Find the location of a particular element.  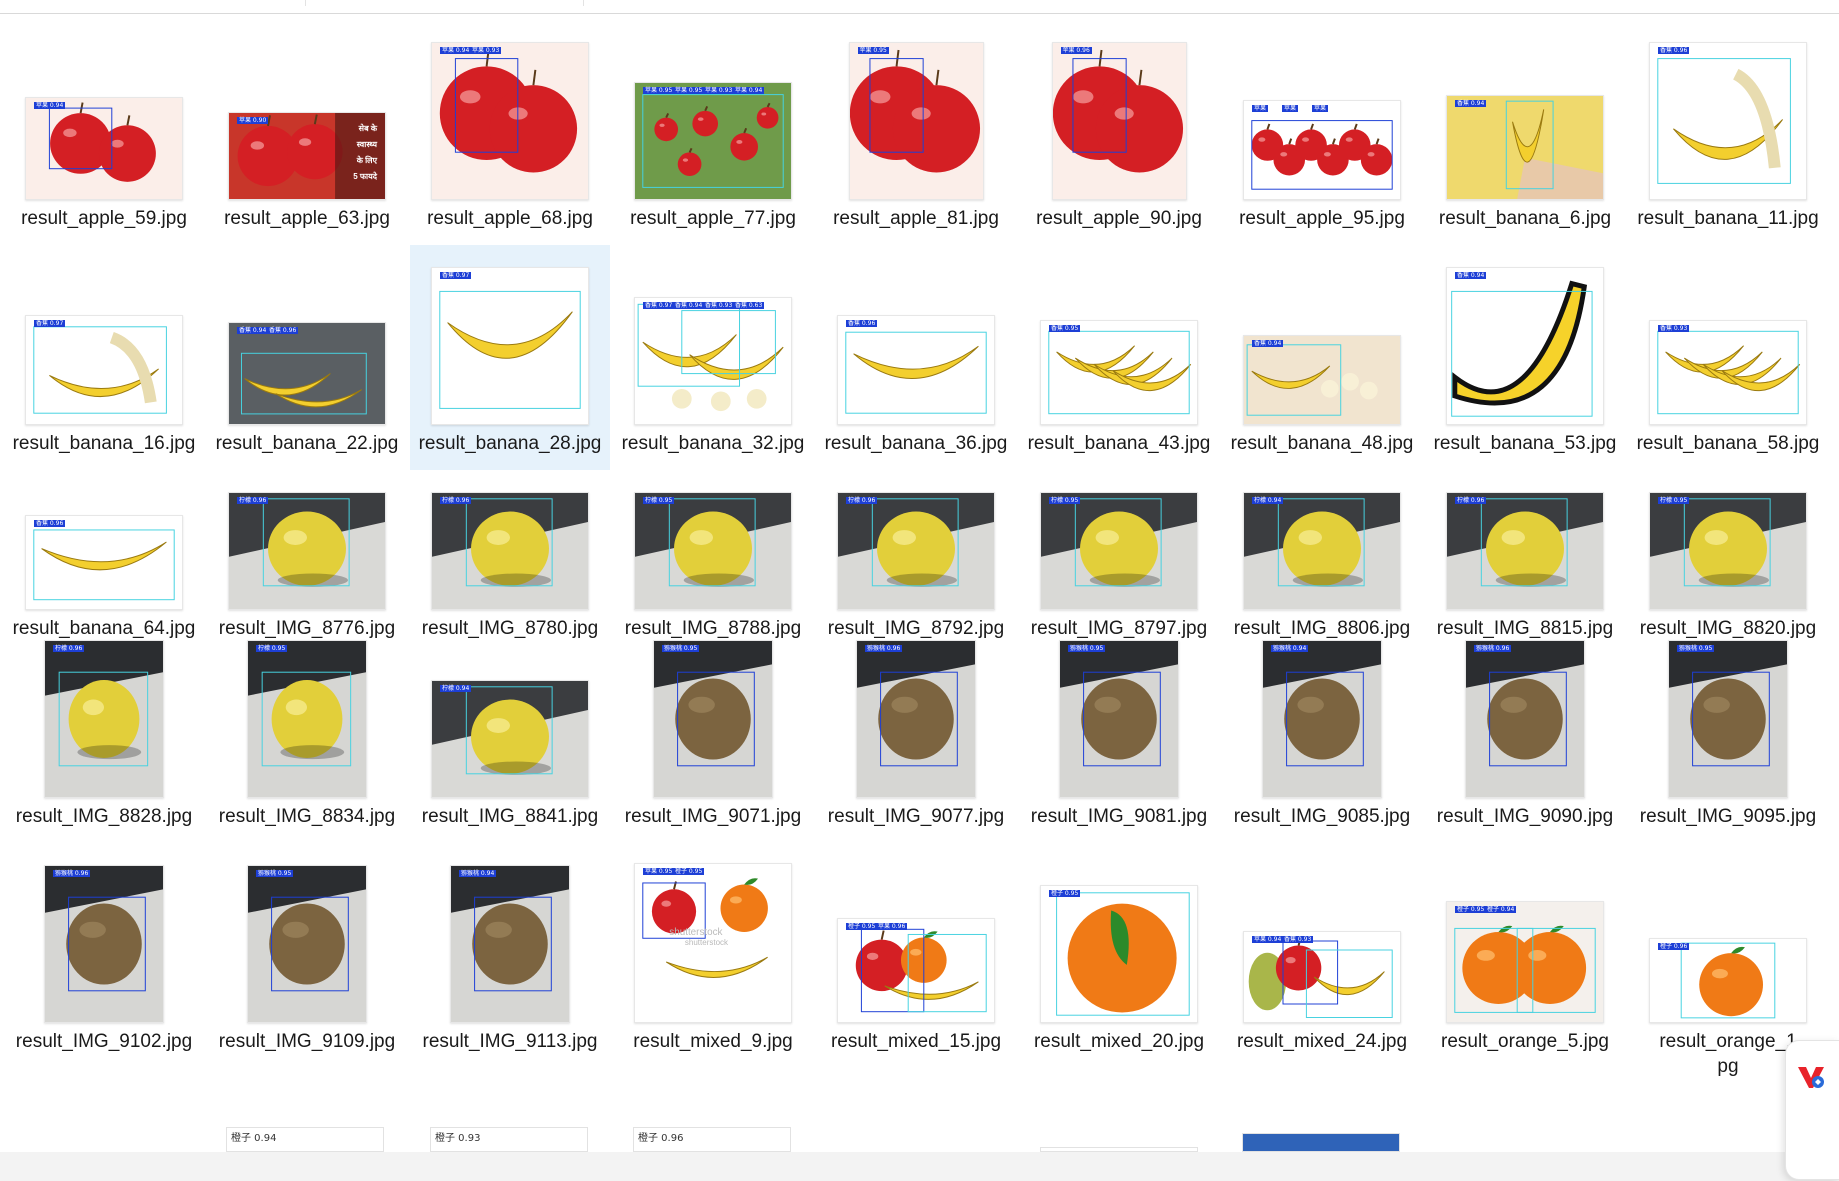

image-thumbnail: 橙子 0.95 橙子 0.94 is located at coordinates (1525, 962).